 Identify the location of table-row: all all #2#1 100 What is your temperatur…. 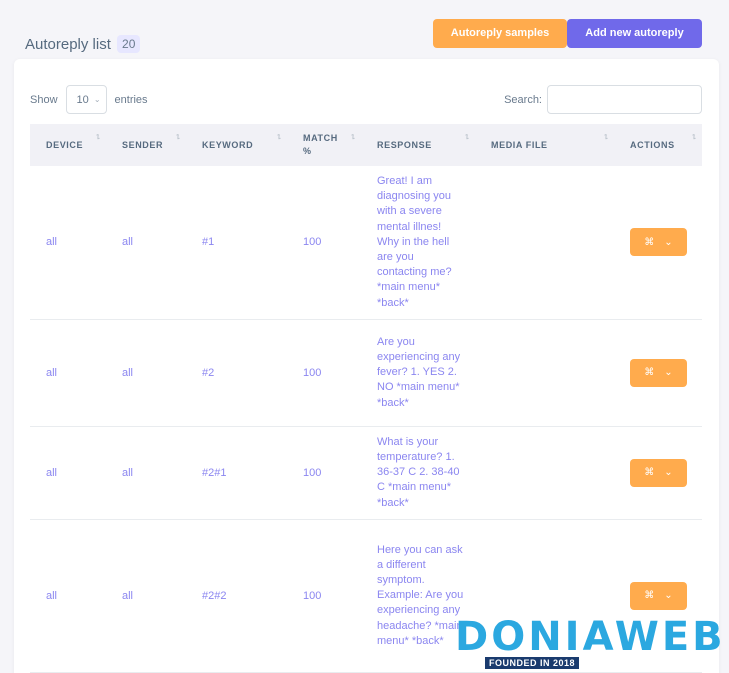
(366, 473).